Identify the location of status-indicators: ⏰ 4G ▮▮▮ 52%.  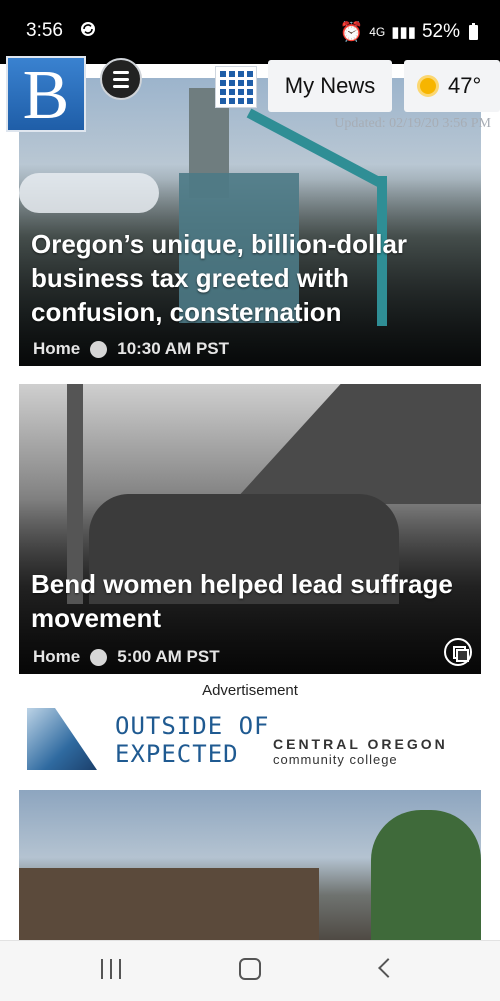
(409, 32).